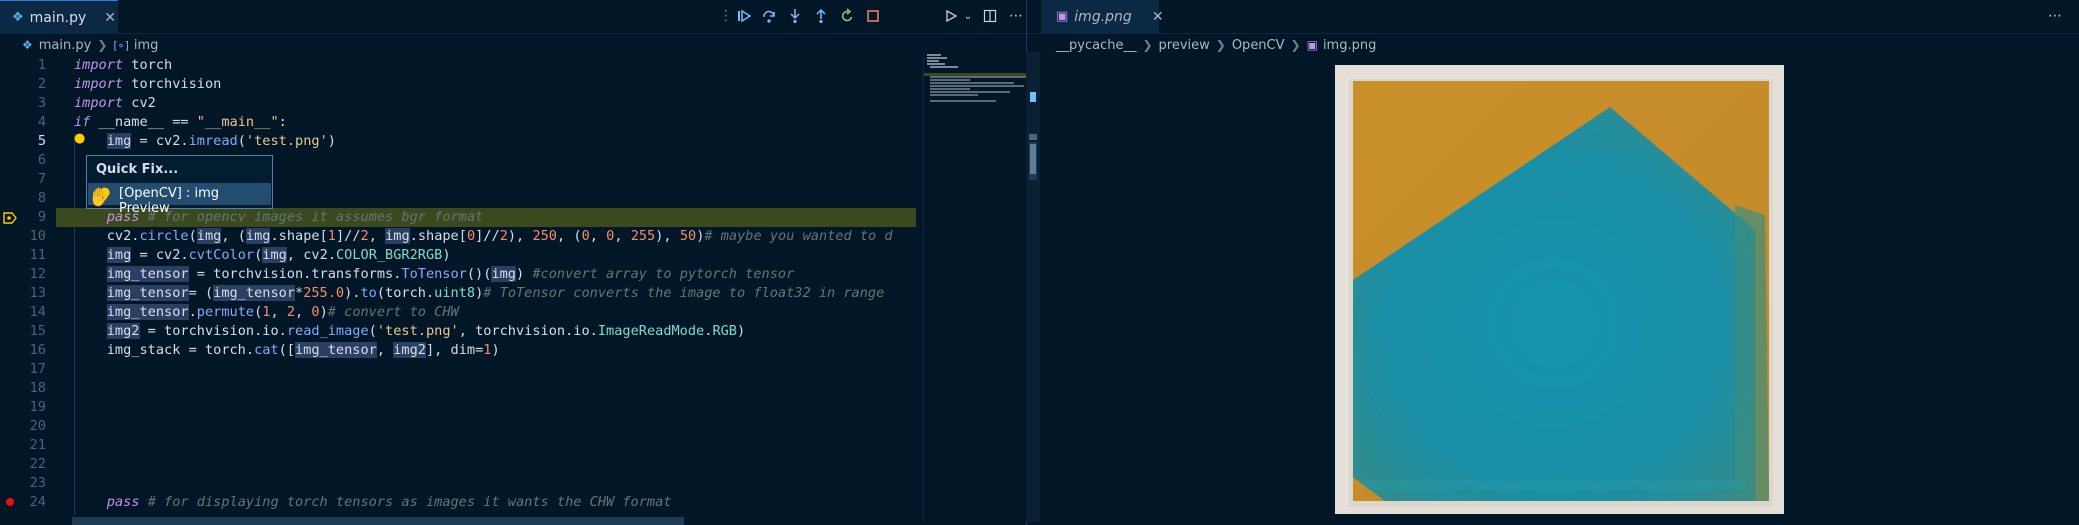 The width and height of the screenshot is (2079, 525). What do you see at coordinates (378, 521) in the screenshot?
I see `horizontal-scrollbar` at bounding box center [378, 521].